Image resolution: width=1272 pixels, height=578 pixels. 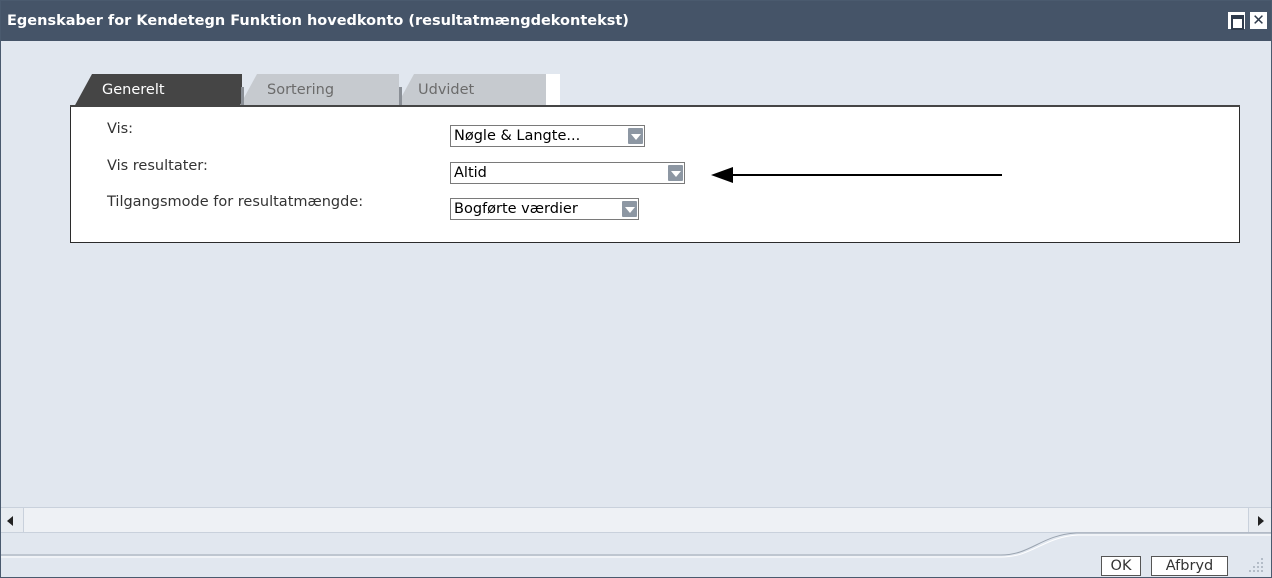 I want to click on resize-grip-icon, so click(x=1256, y=565).